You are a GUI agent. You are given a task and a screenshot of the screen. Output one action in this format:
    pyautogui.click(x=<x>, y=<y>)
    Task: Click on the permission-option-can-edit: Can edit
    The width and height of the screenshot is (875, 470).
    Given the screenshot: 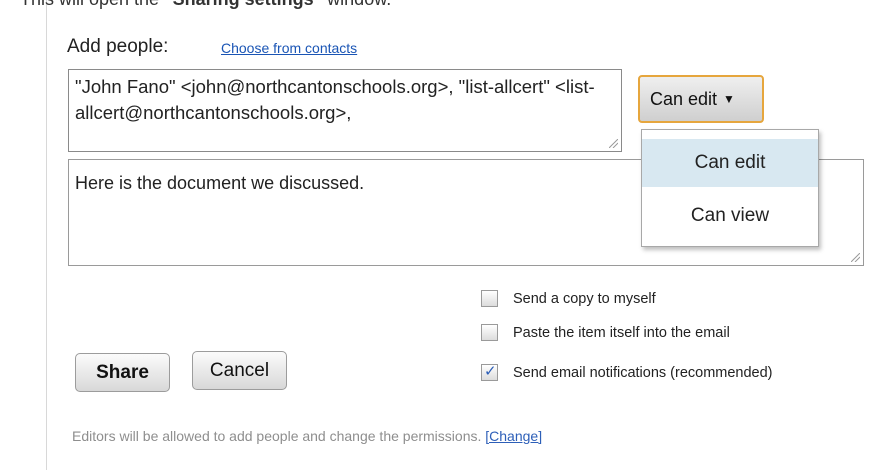 What is the action you would take?
    pyautogui.click(x=730, y=163)
    